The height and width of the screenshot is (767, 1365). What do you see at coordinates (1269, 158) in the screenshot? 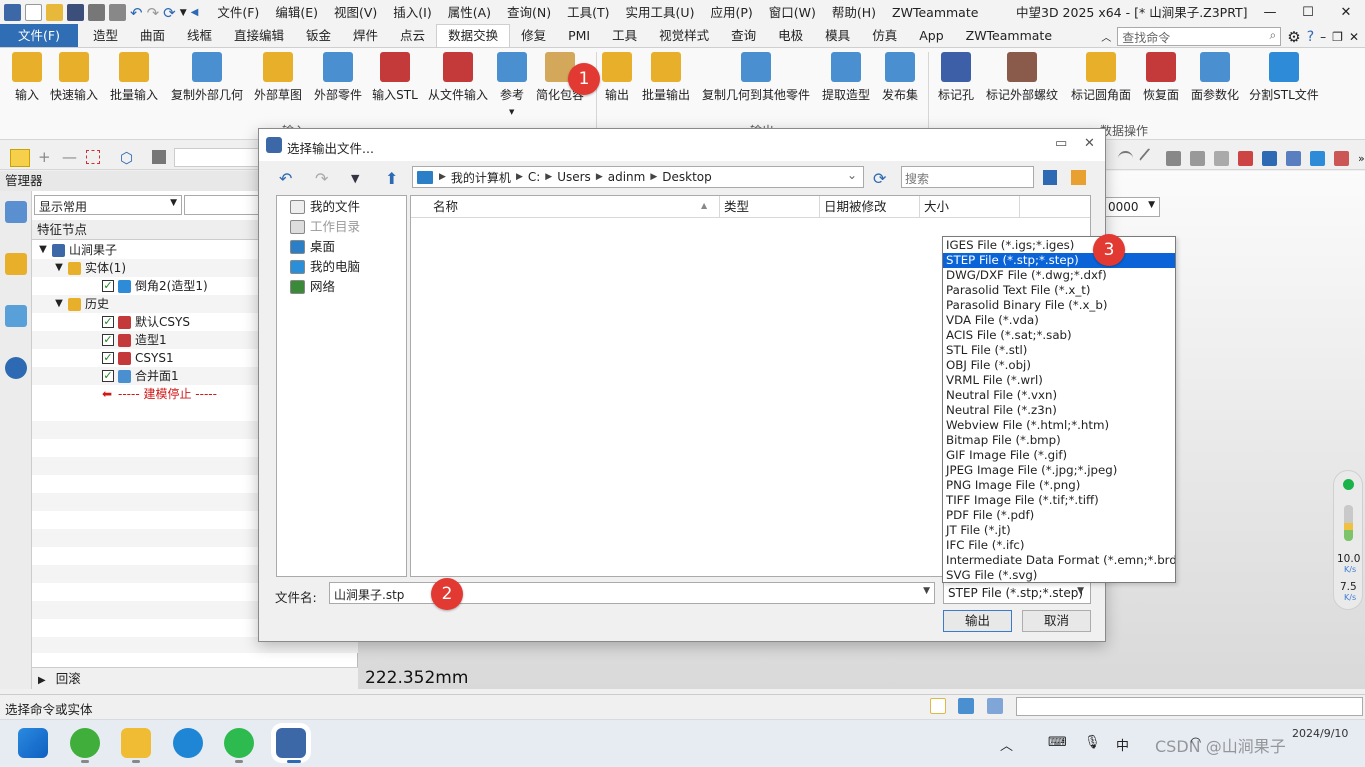
I see `grid-icon` at bounding box center [1269, 158].